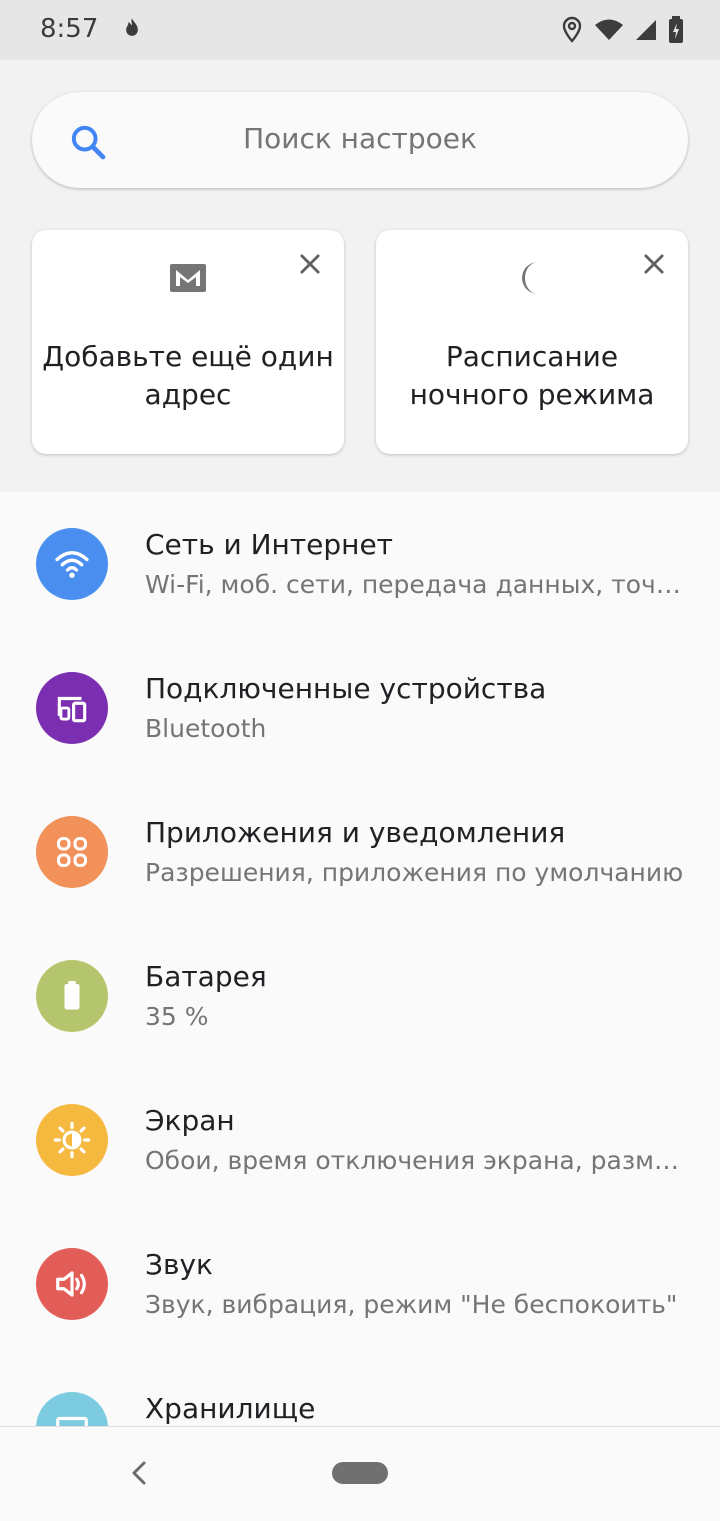  What do you see at coordinates (206, 728) in the screenshot?
I see `item-subtitle: Bluetooth` at bounding box center [206, 728].